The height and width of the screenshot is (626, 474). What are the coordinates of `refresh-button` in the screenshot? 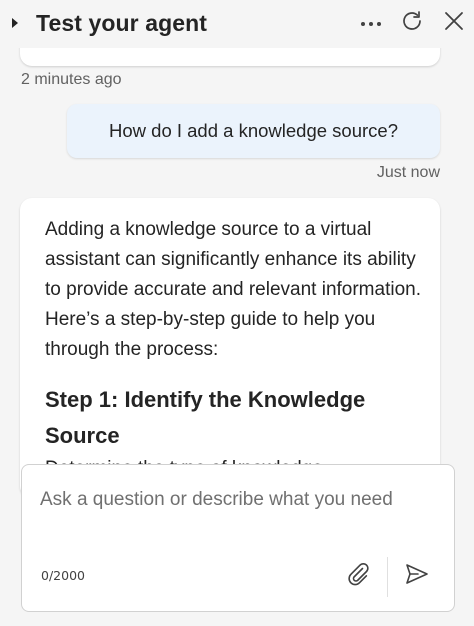 It's located at (412, 23).